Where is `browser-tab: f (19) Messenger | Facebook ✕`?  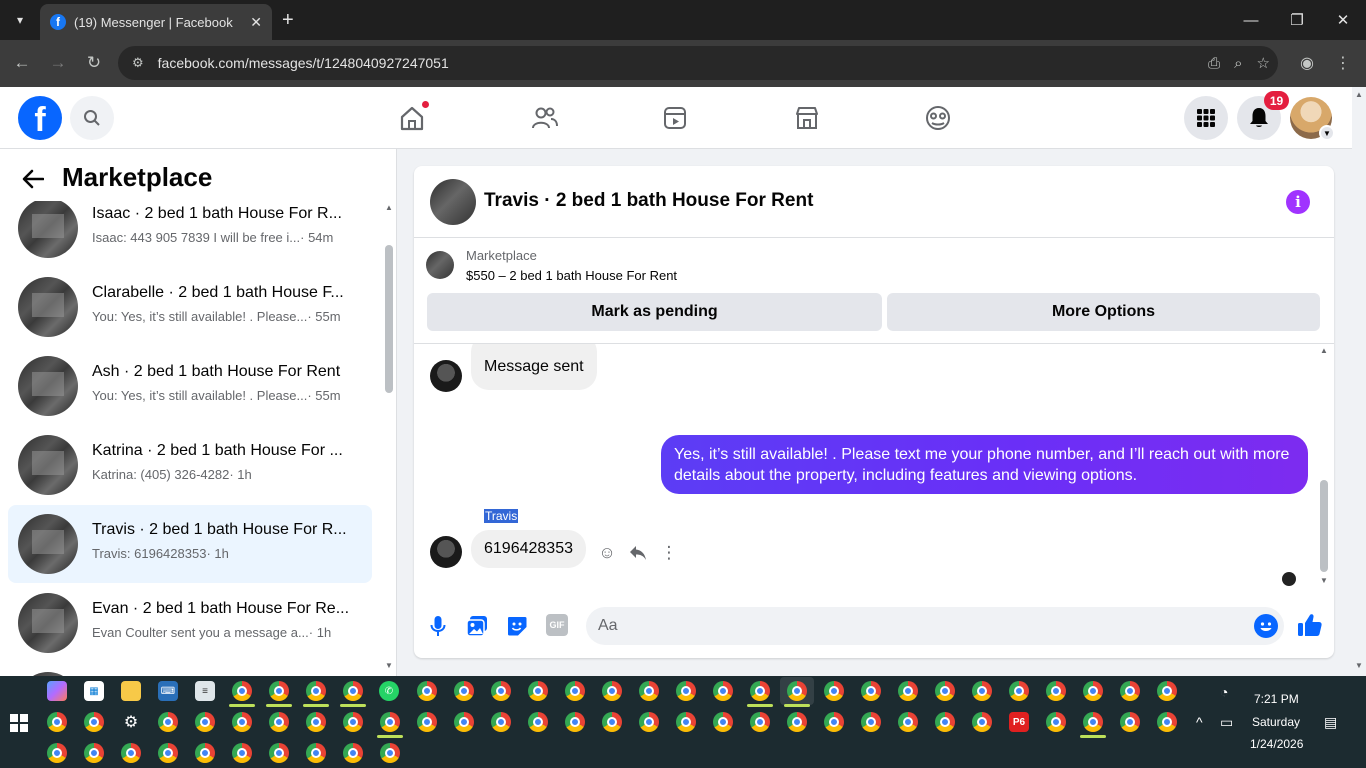
browser-tab: f (19) Messenger | Facebook ✕ is located at coordinates (156, 22).